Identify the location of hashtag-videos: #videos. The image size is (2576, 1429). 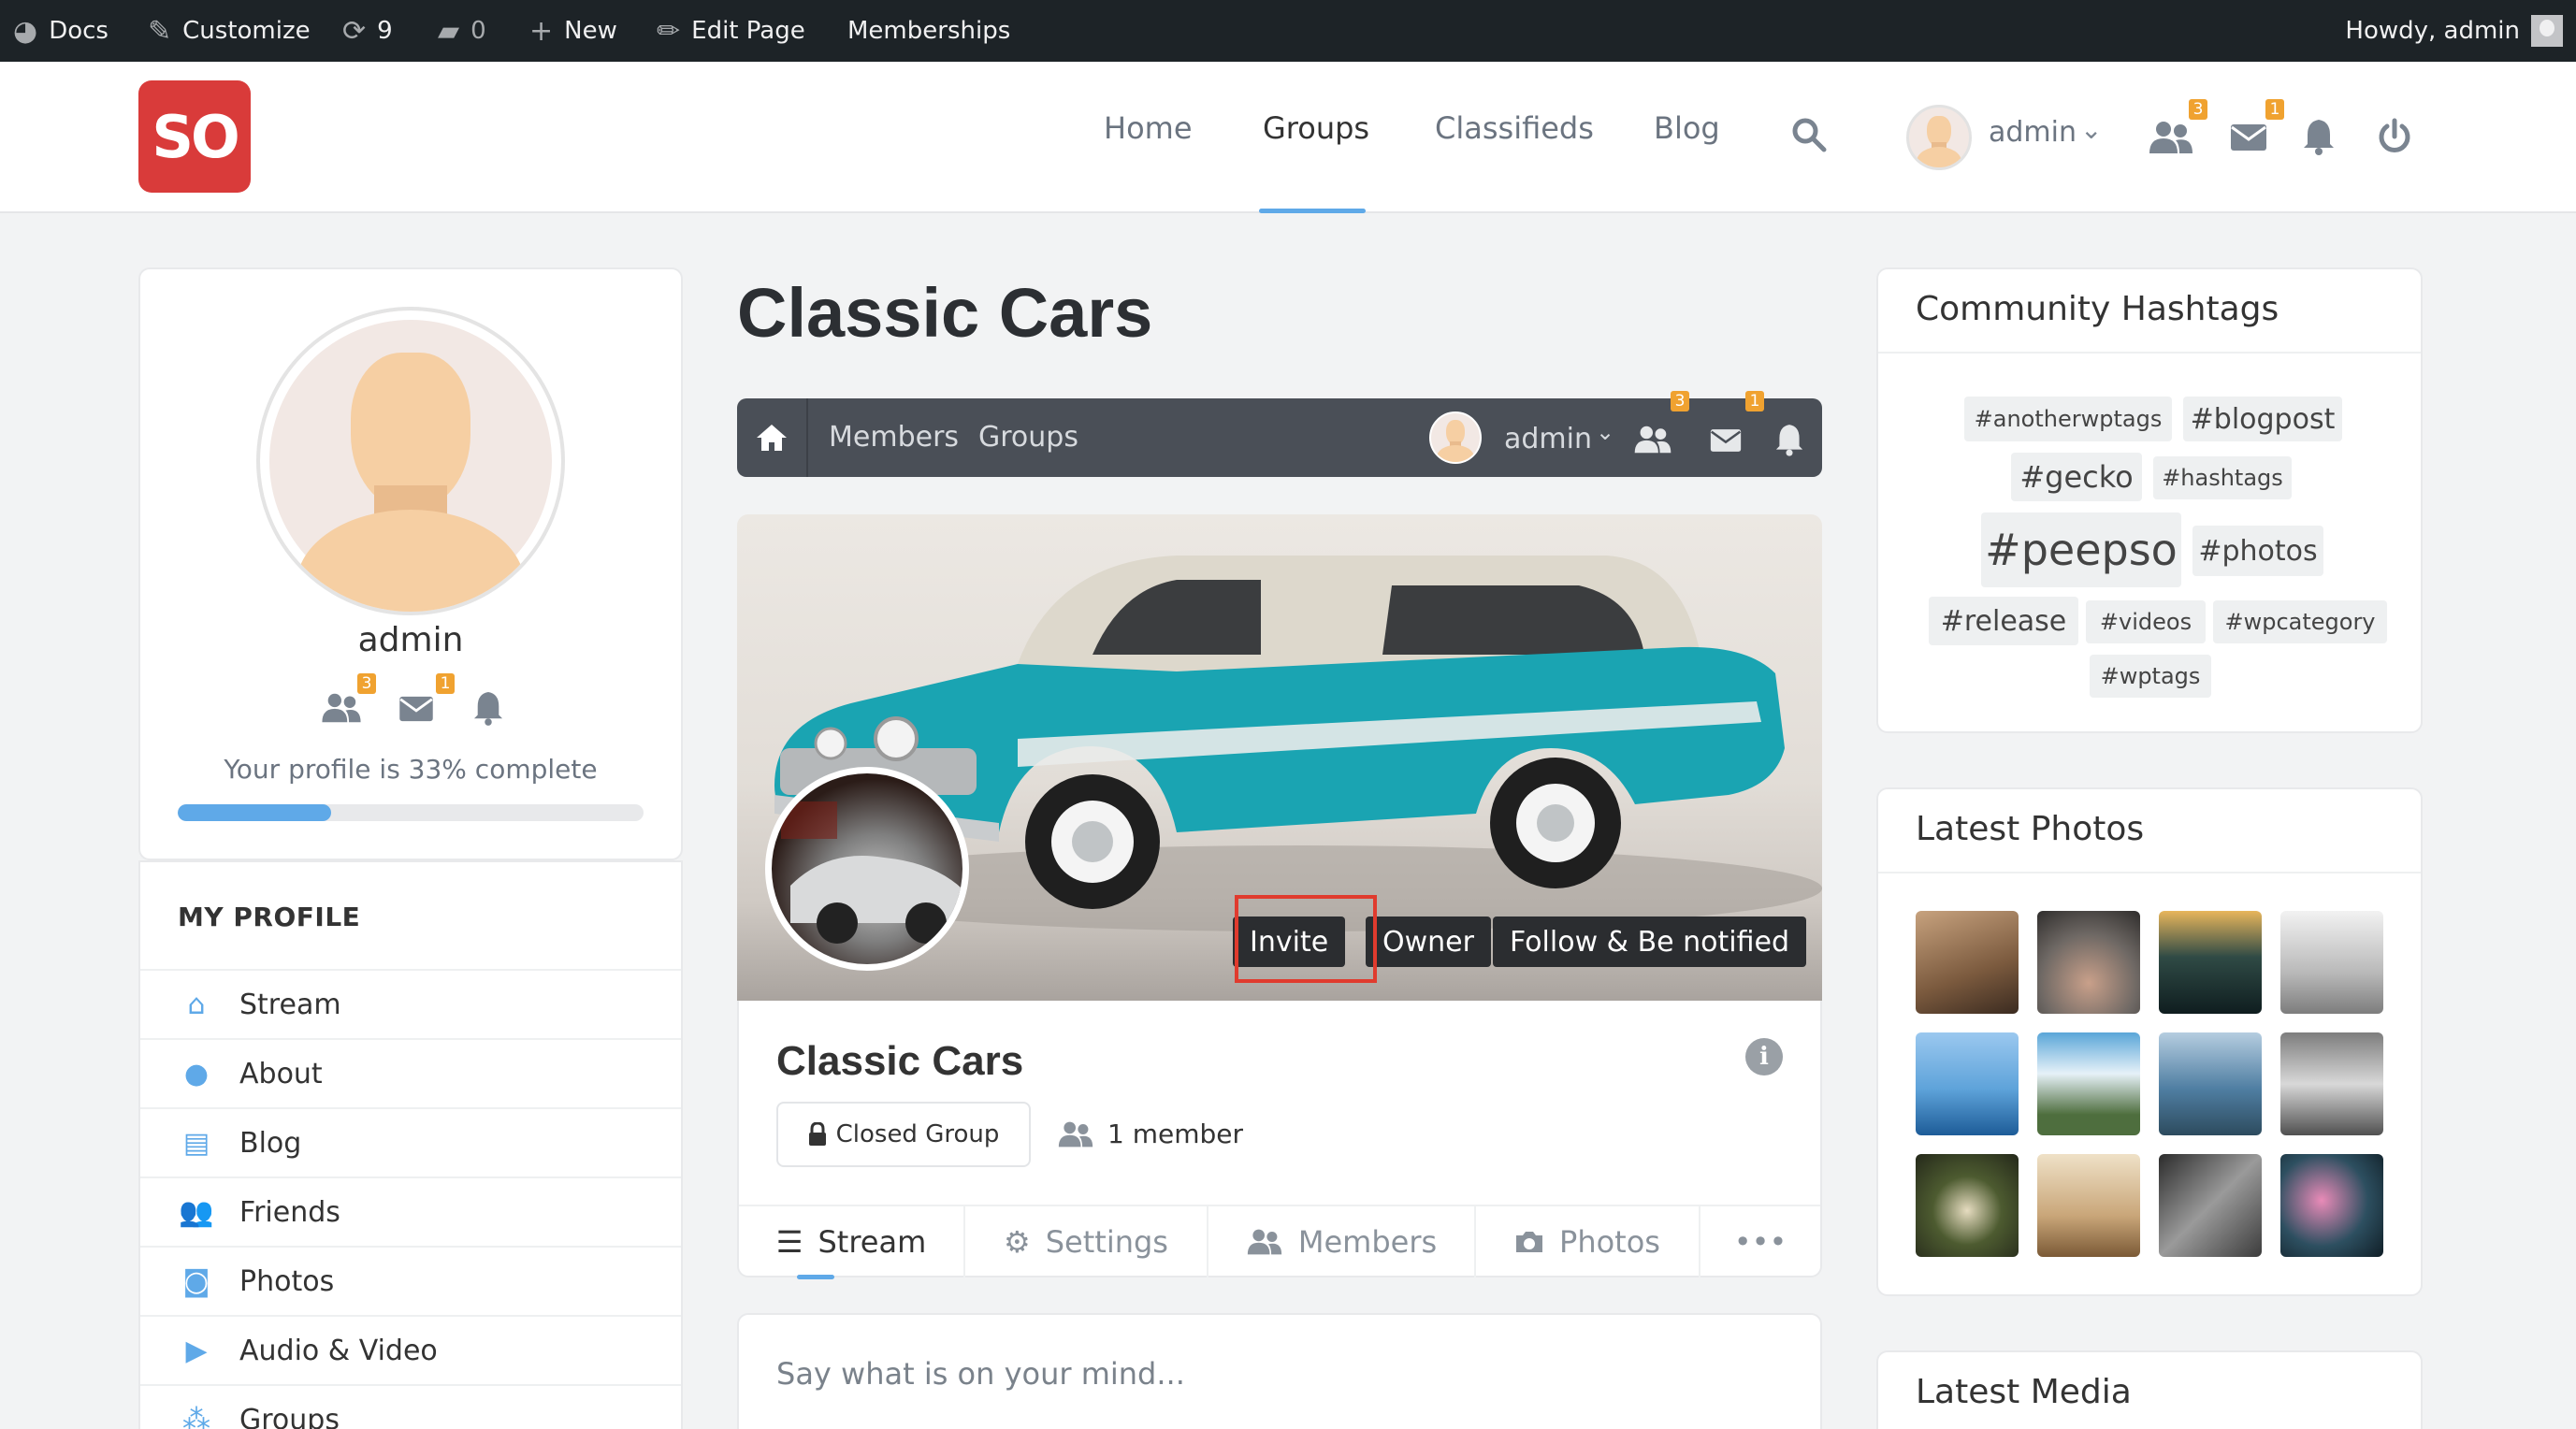
(2146, 621).